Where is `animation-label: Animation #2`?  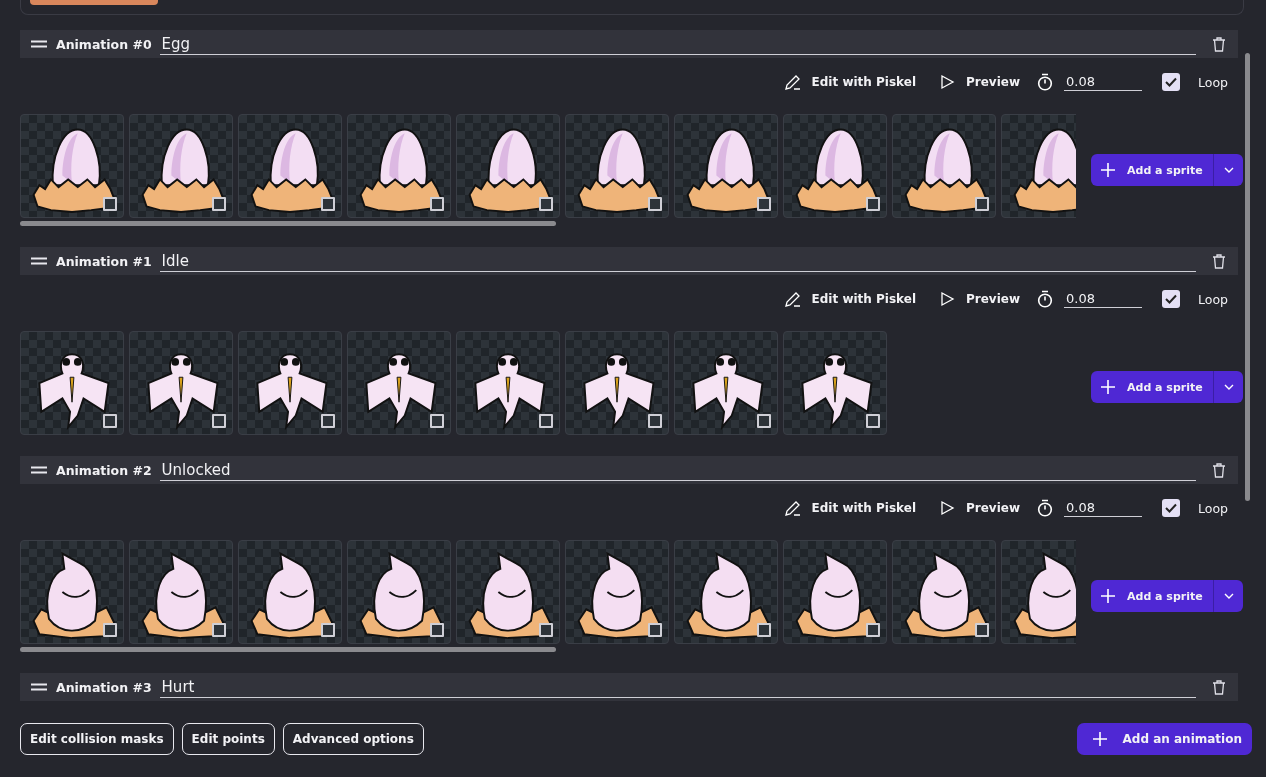
animation-label: Animation #2 is located at coordinates (104, 470).